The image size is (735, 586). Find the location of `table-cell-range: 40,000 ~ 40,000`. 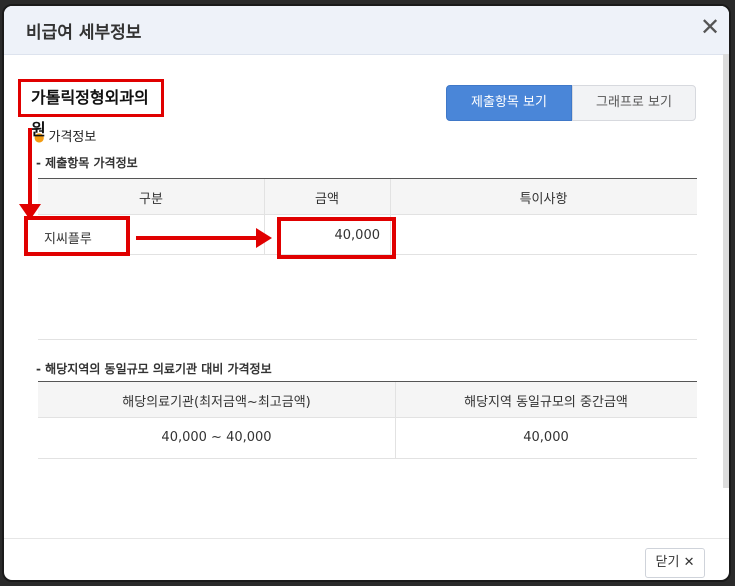

table-cell-range: 40,000 ~ 40,000 is located at coordinates (216, 437).